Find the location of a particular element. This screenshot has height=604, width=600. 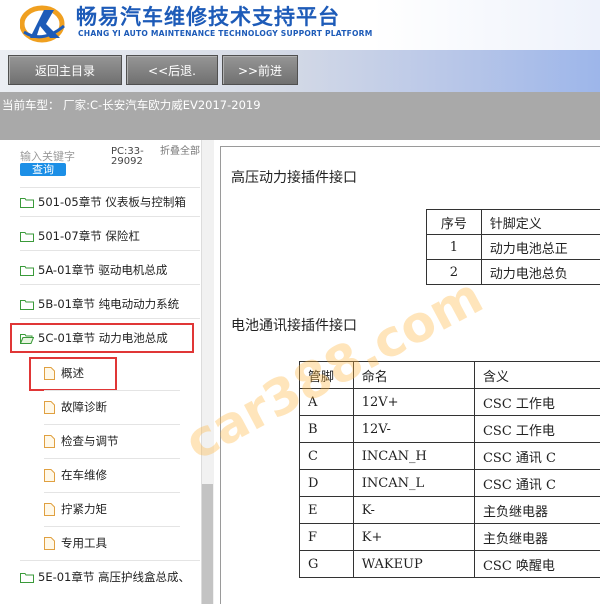

tree-item-5e-01: 5E-01章节 高压护线盒总成、 is located at coordinates (105, 577).